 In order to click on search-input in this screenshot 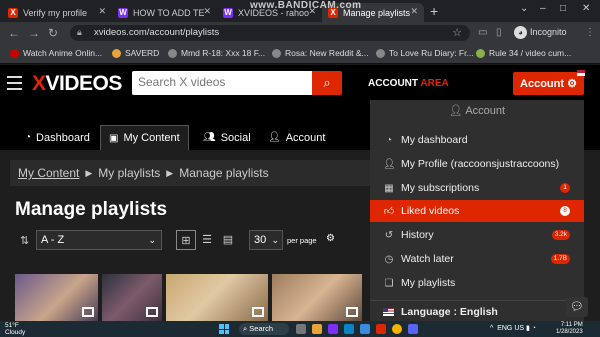, I will do `click(223, 82)`.